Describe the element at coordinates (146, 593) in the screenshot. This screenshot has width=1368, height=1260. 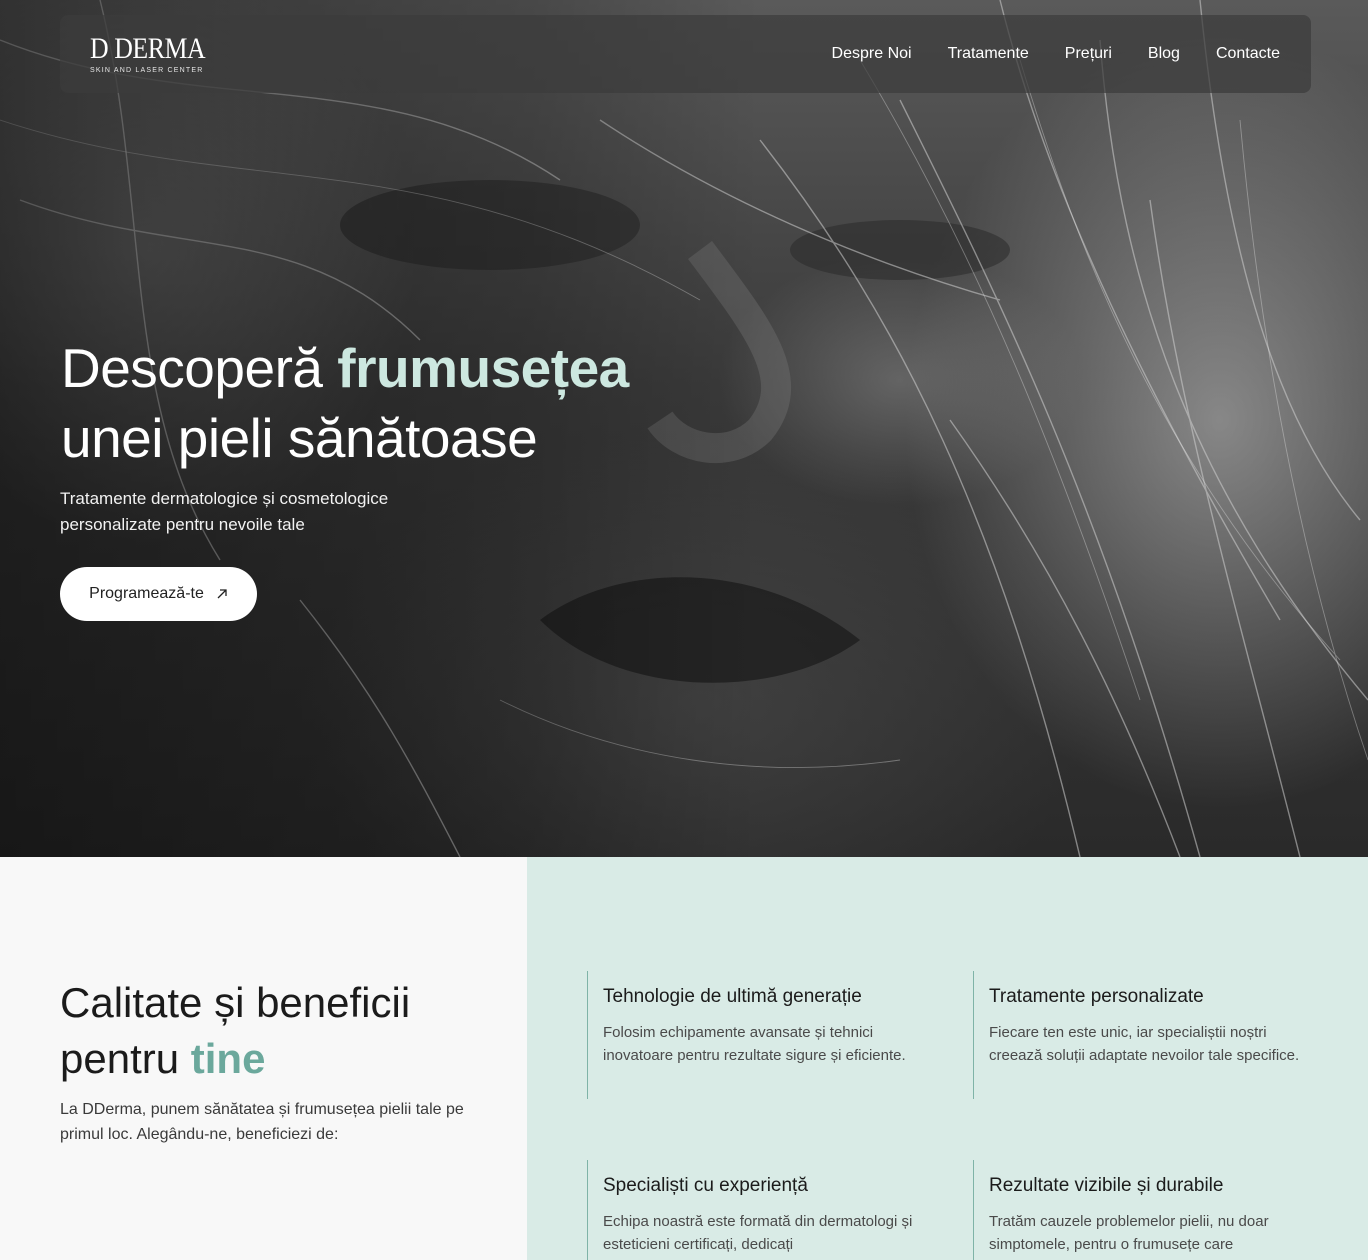
I see `book-appointment-label: Programează-te` at that location.